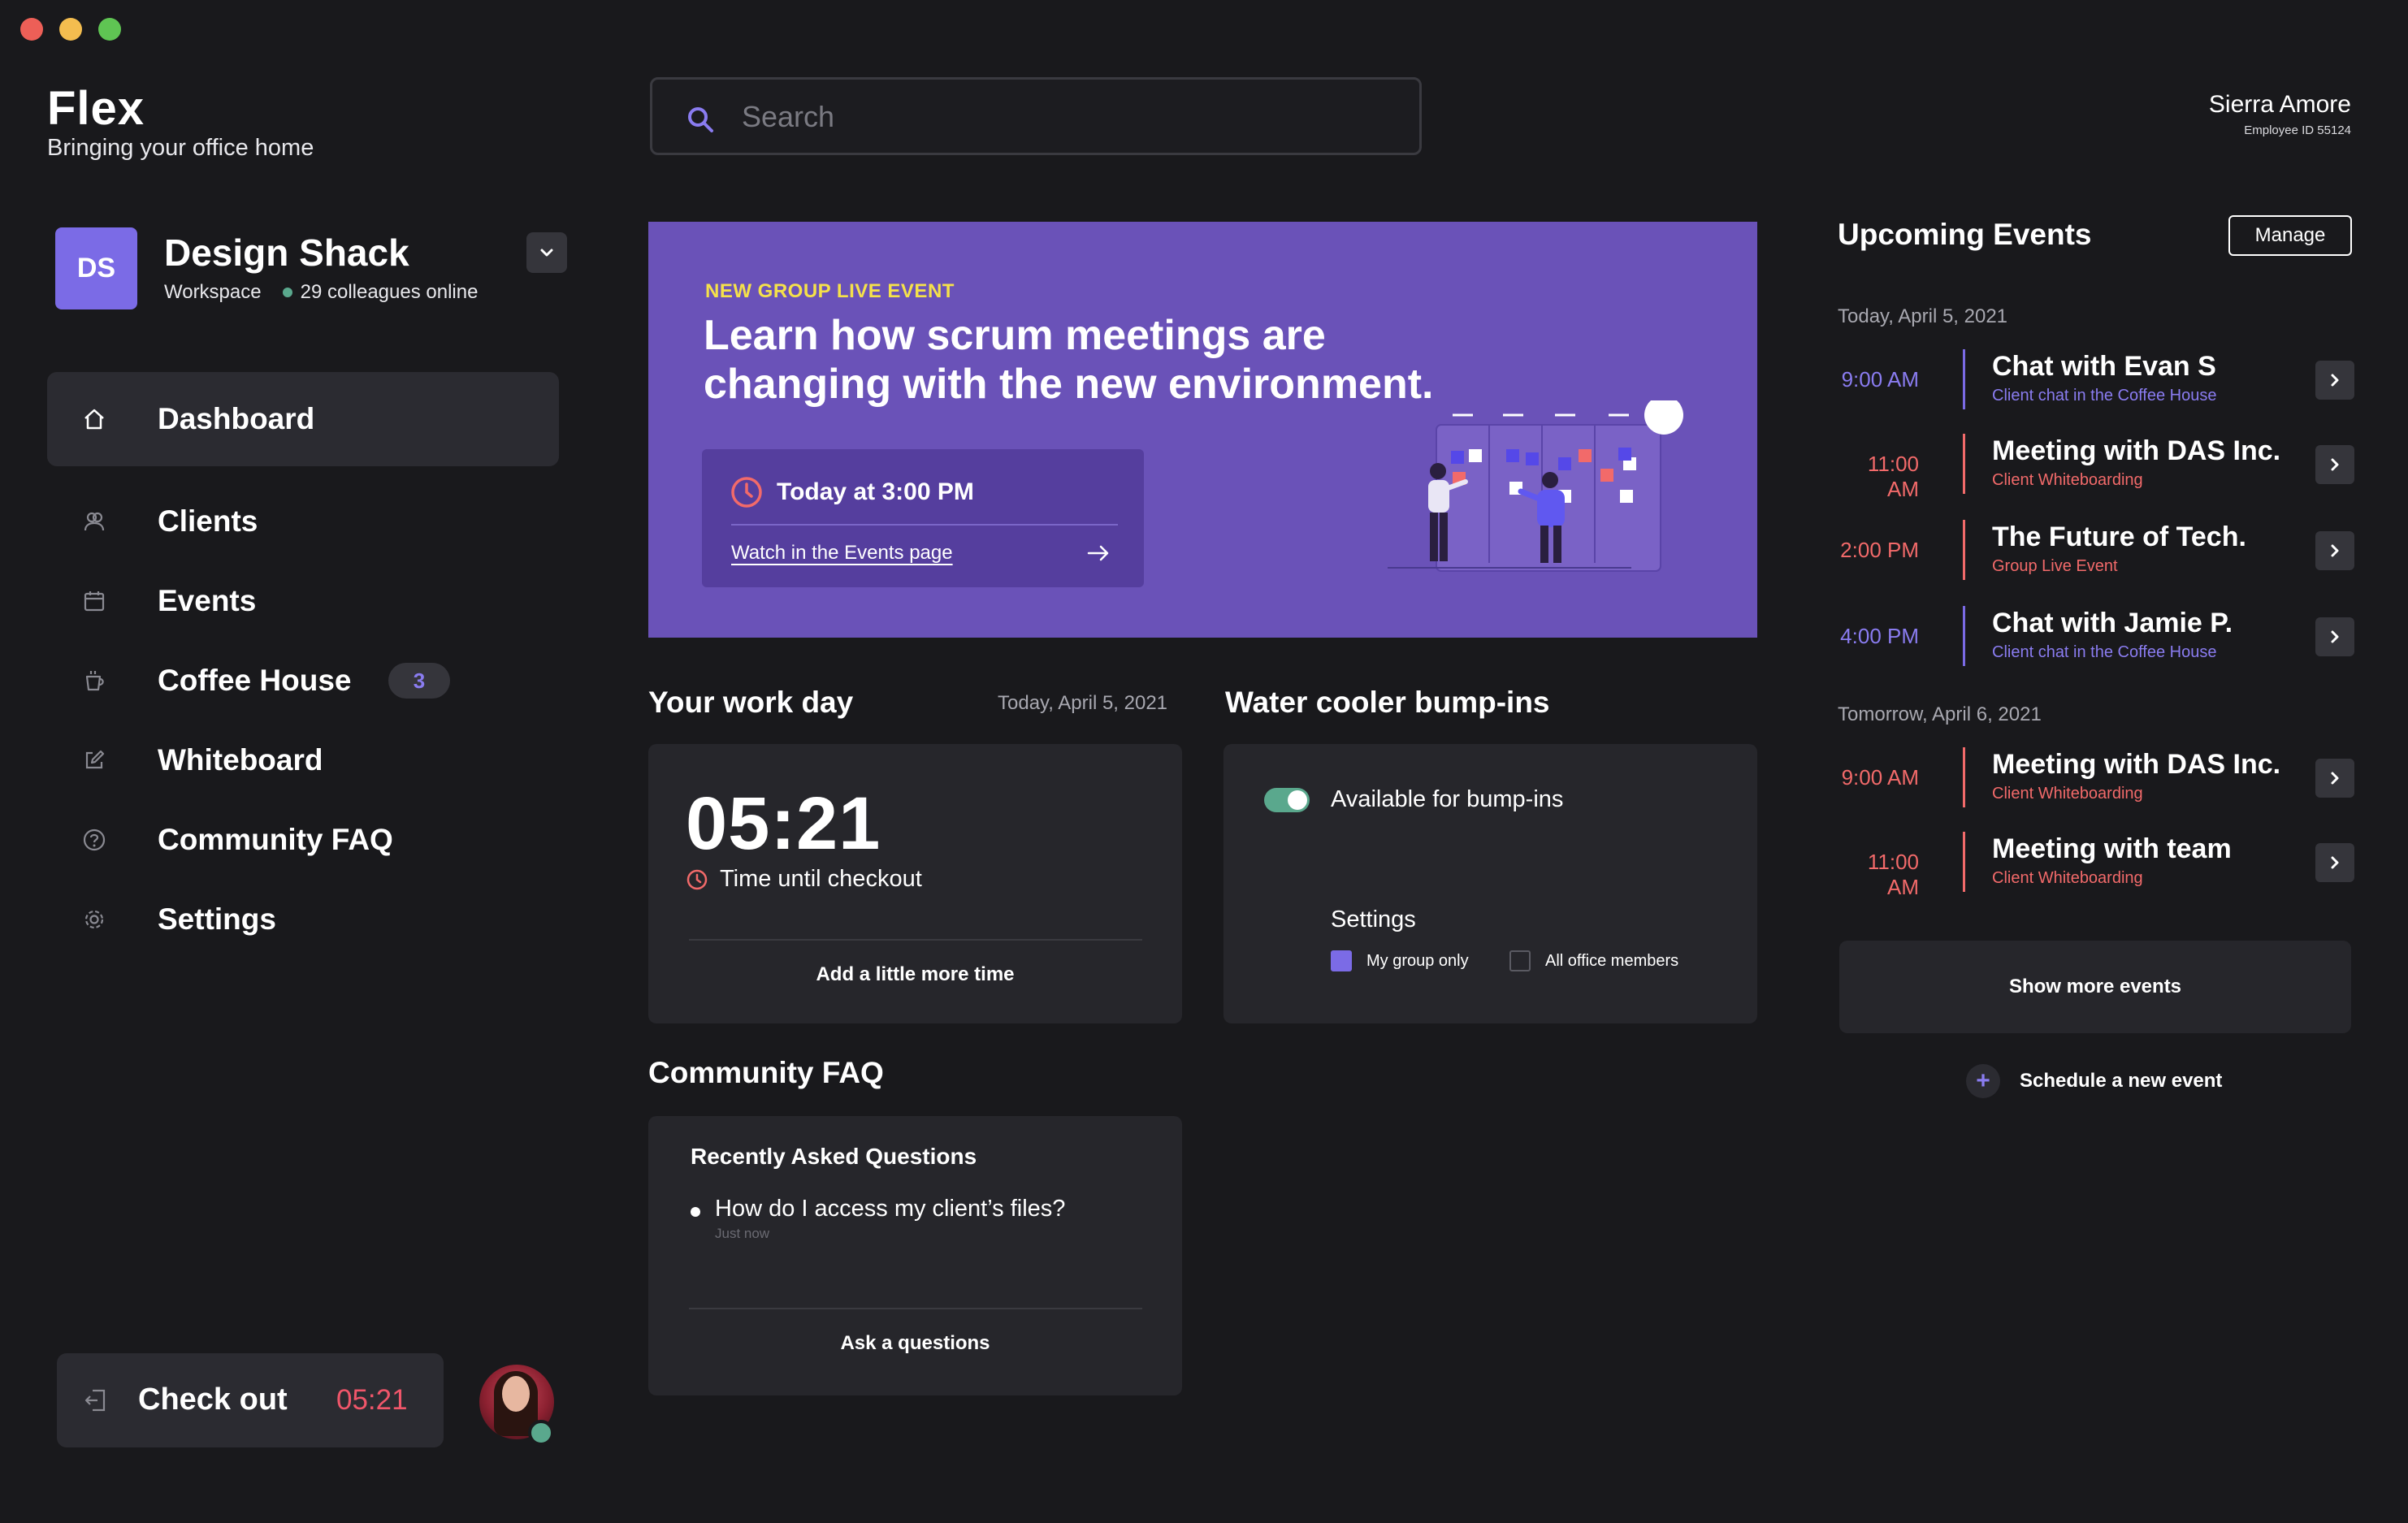 The height and width of the screenshot is (1523, 2408). I want to click on sidebar-item-label: Settings, so click(217, 919).